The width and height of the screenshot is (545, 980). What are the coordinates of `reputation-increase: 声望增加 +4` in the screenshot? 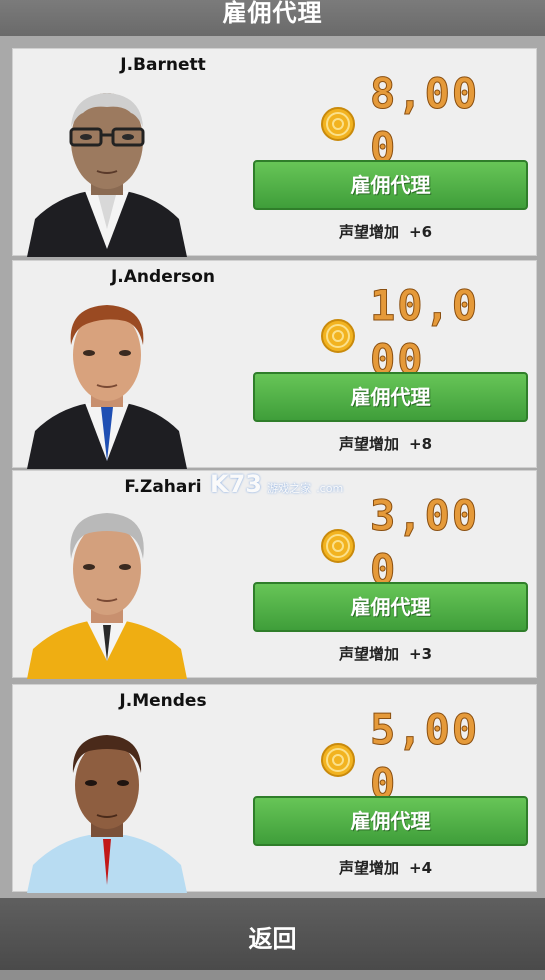 It's located at (385, 867).